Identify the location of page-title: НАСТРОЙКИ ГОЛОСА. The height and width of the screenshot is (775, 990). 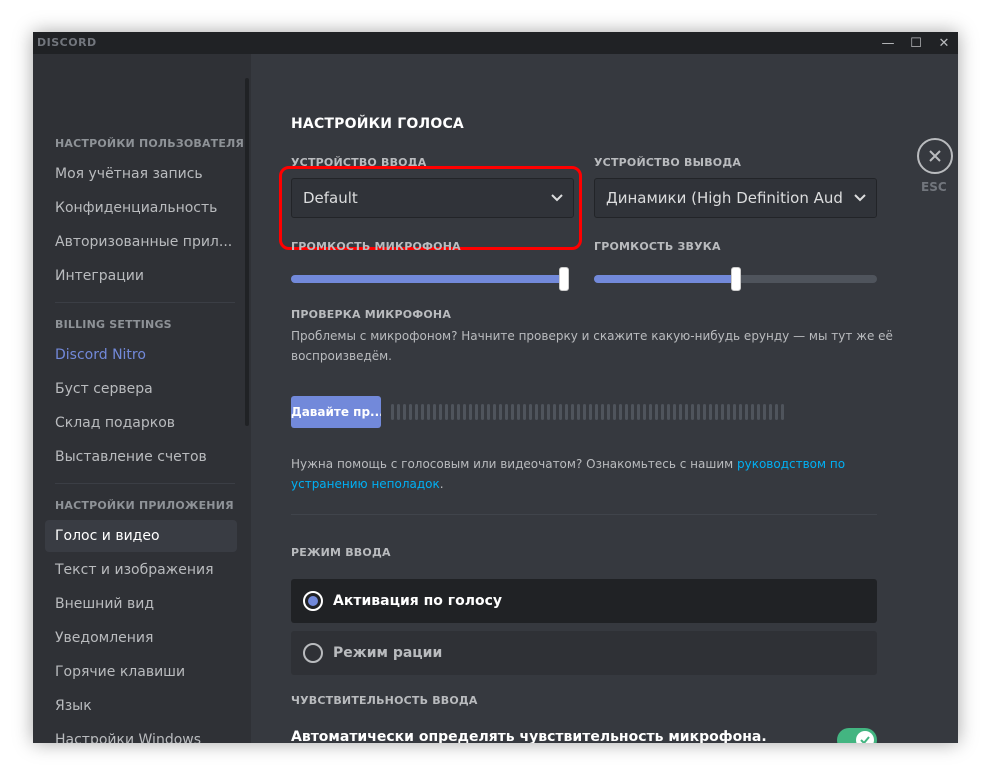
(377, 124).